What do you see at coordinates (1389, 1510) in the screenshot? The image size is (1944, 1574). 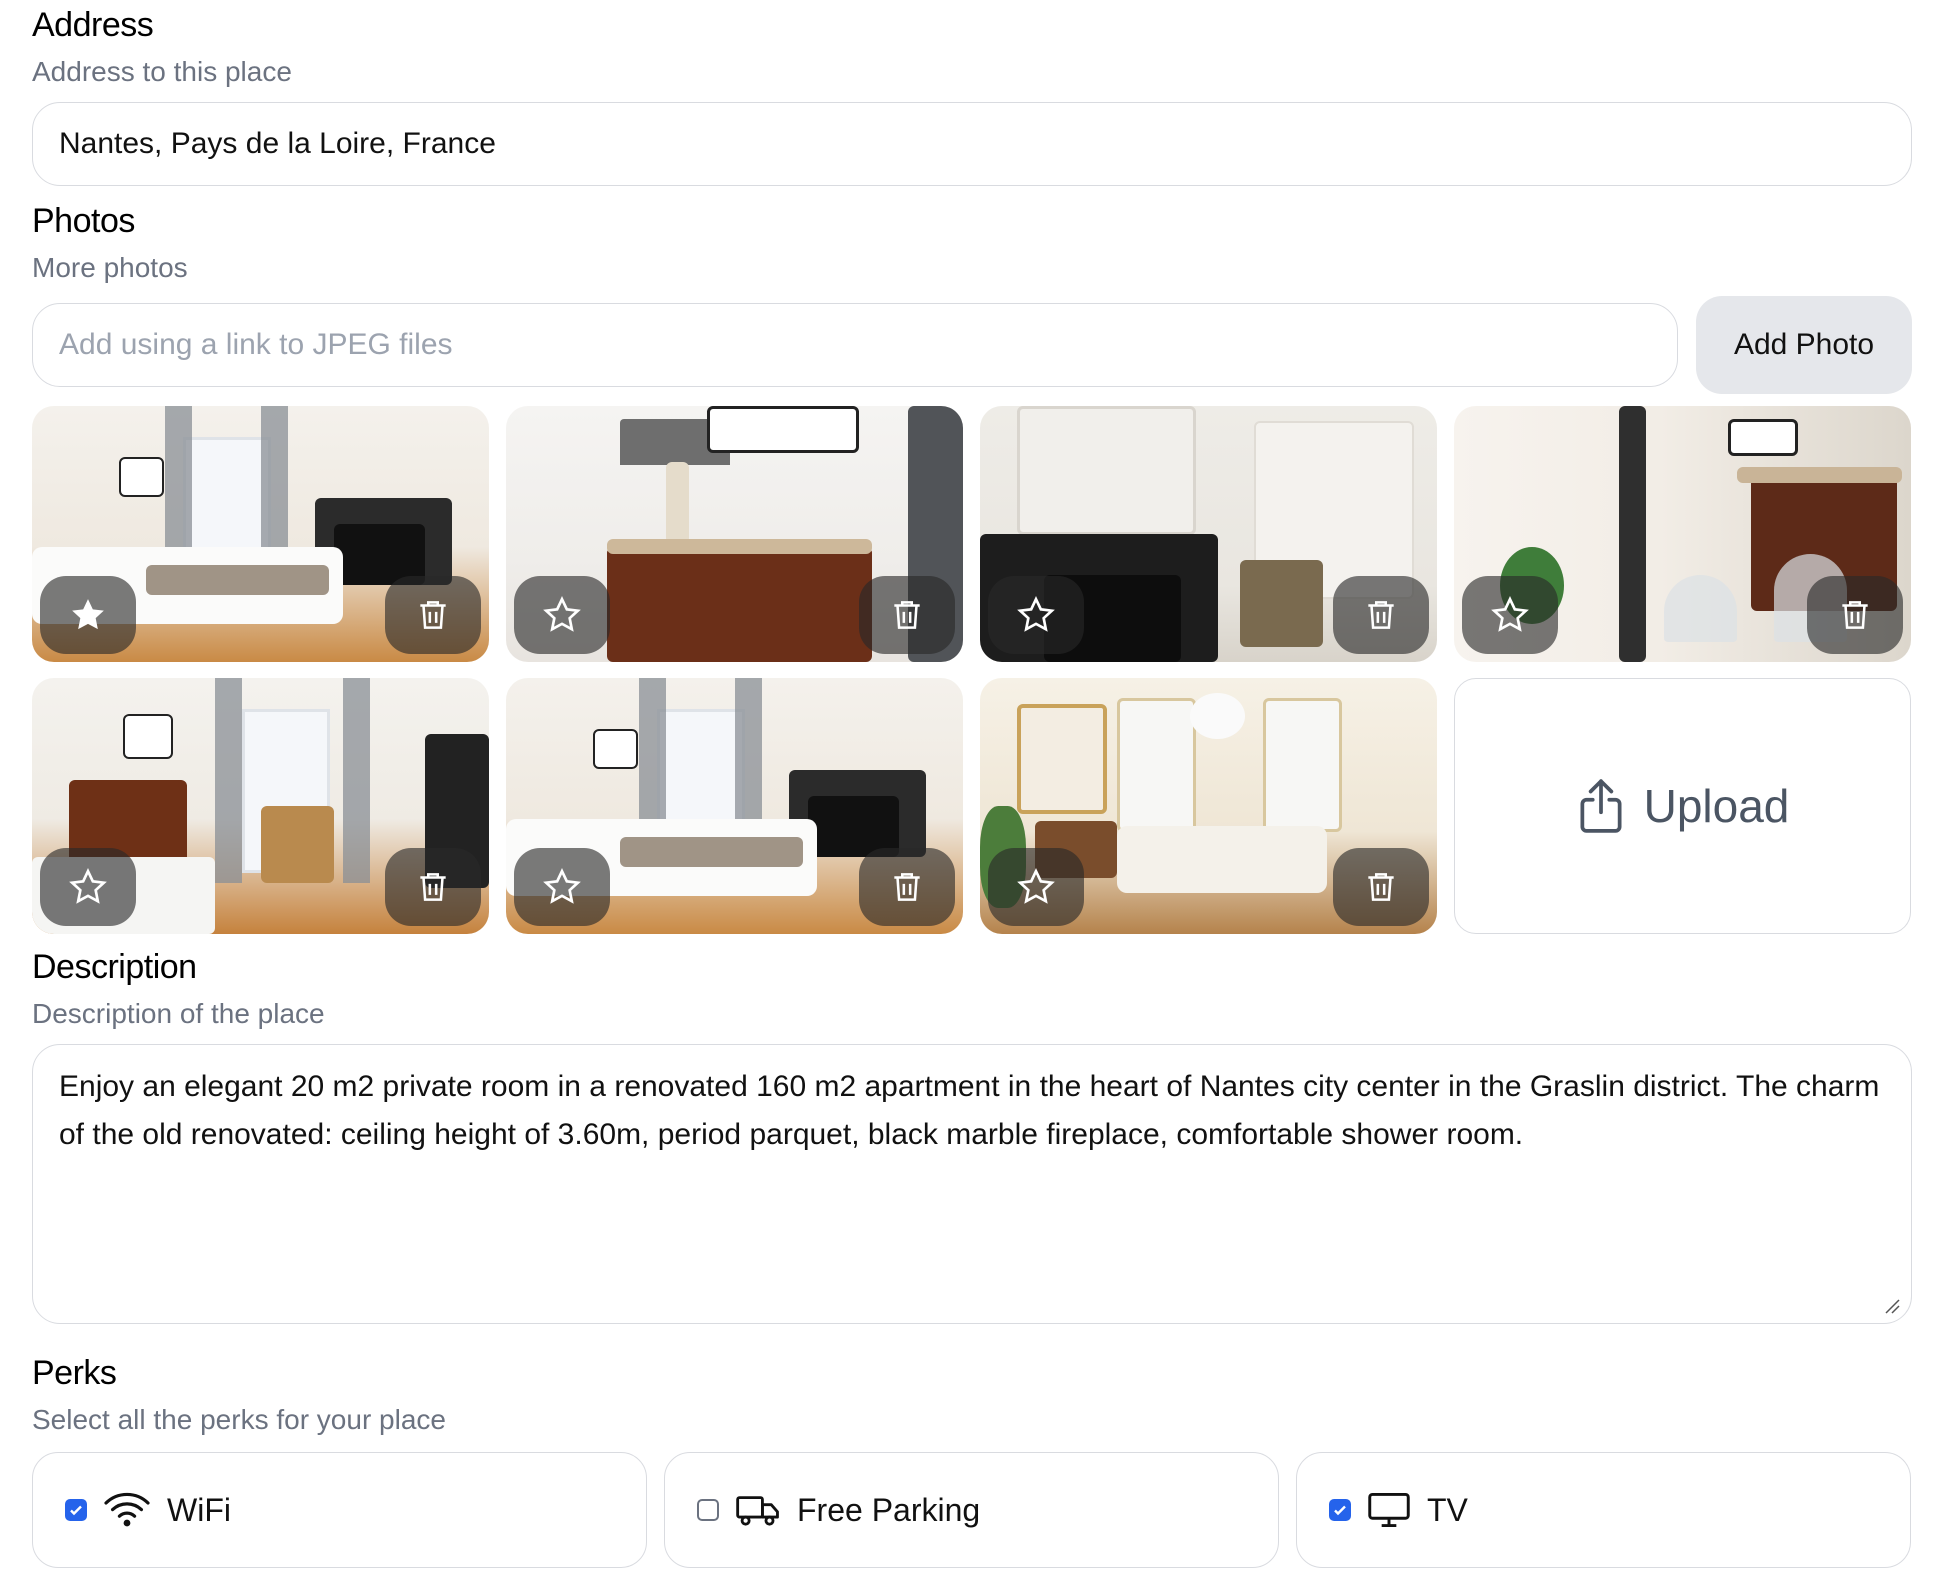 I see `tv-icon` at bounding box center [1389, 1510].